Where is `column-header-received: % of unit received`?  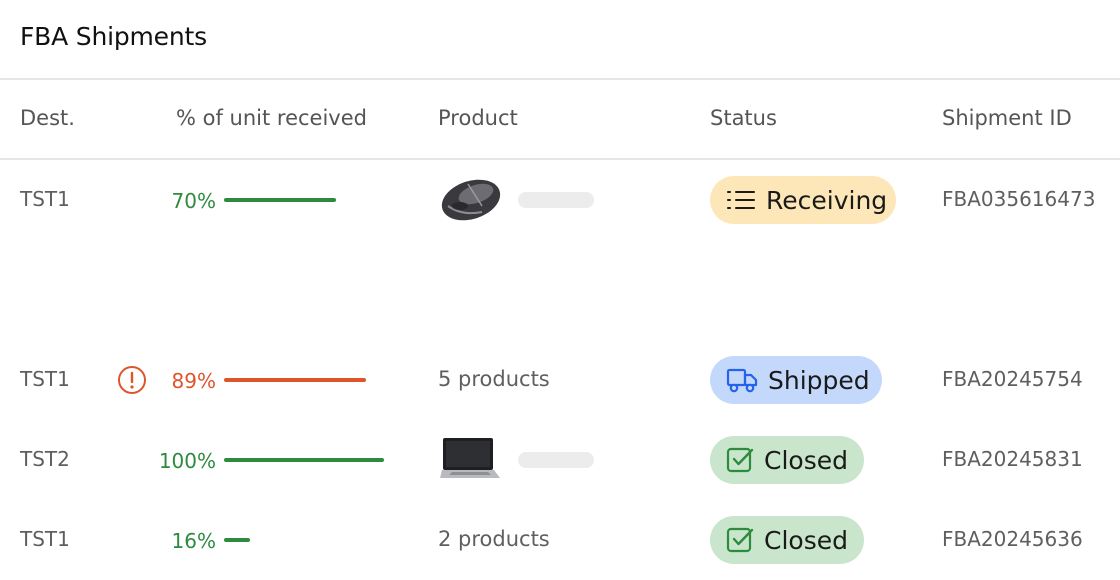 column-header-received: % of unit received is located at coordinates (271, 118).